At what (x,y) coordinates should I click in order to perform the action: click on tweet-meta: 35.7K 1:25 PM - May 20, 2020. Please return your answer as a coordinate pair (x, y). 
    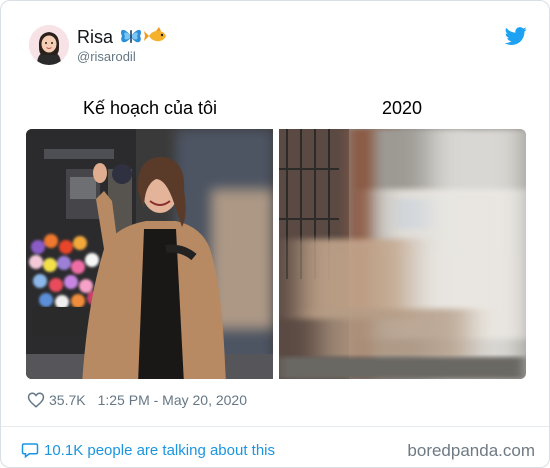
    Looking at the image, I should click on (137, 400).